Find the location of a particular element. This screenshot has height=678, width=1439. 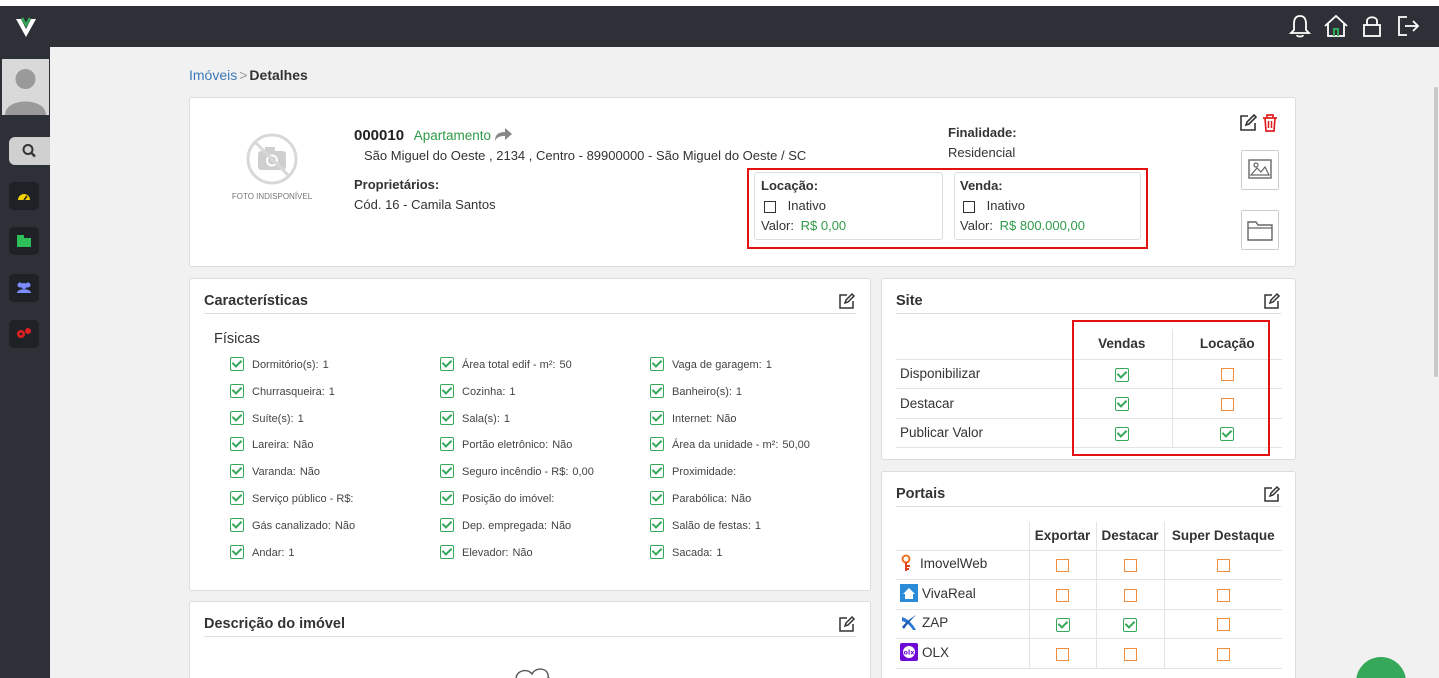

feature-label: Varanda: is located at coordinates (274, 472).